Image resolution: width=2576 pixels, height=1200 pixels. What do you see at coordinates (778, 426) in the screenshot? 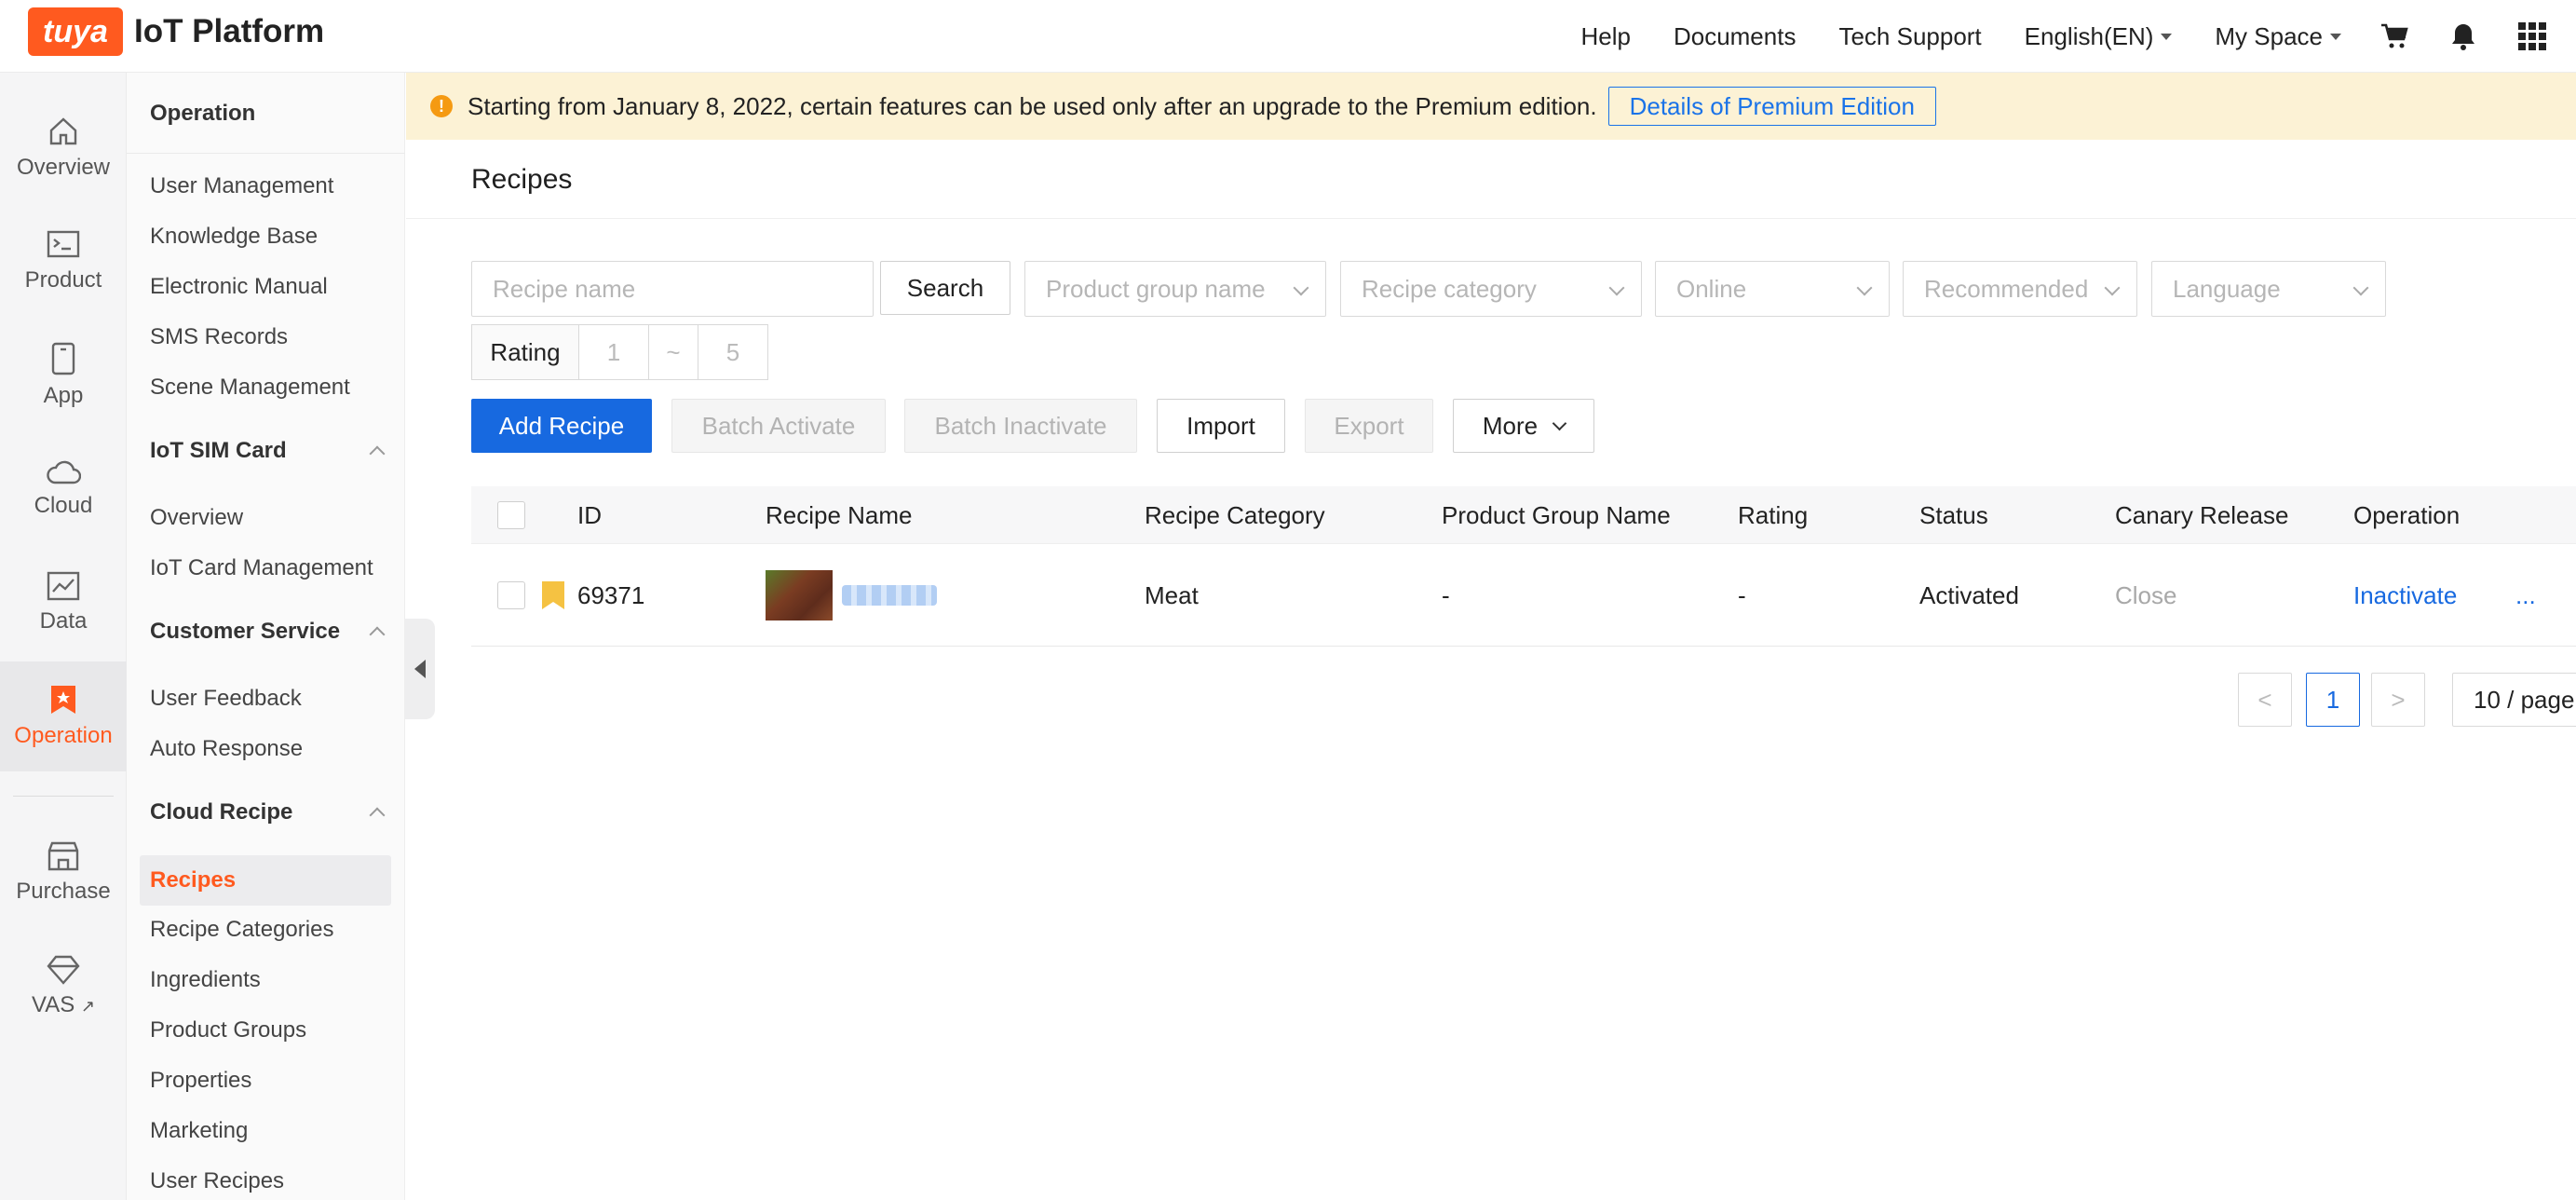
I see `batch-activate-button: Batch Activate` at bounding box center [778, 426].